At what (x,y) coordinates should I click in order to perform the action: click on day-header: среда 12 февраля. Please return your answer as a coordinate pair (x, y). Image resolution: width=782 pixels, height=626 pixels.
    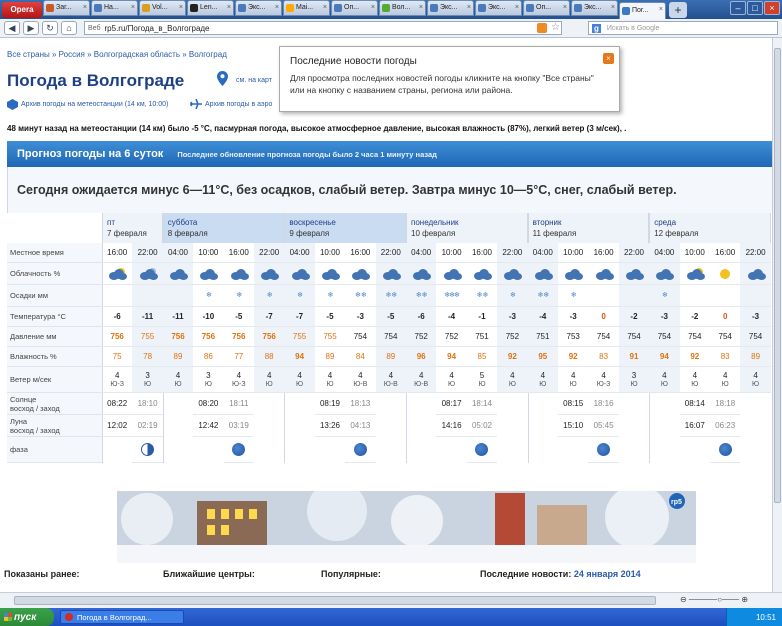
    Looking at the image, I should click on (710, 228).